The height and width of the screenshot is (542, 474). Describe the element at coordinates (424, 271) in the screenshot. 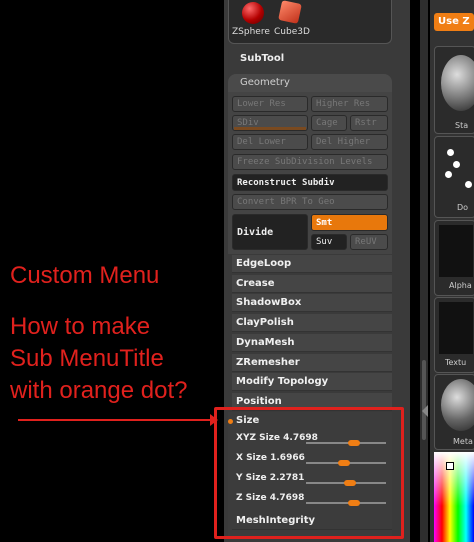

I see `palette-scrollbar` at that location.